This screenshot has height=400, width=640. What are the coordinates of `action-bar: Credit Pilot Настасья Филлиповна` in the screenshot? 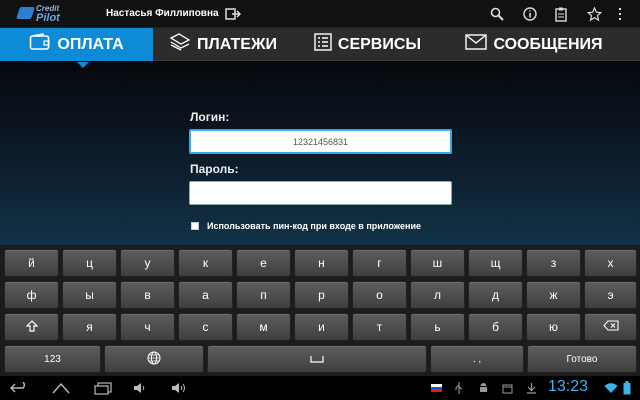 It's located at (320, 14).